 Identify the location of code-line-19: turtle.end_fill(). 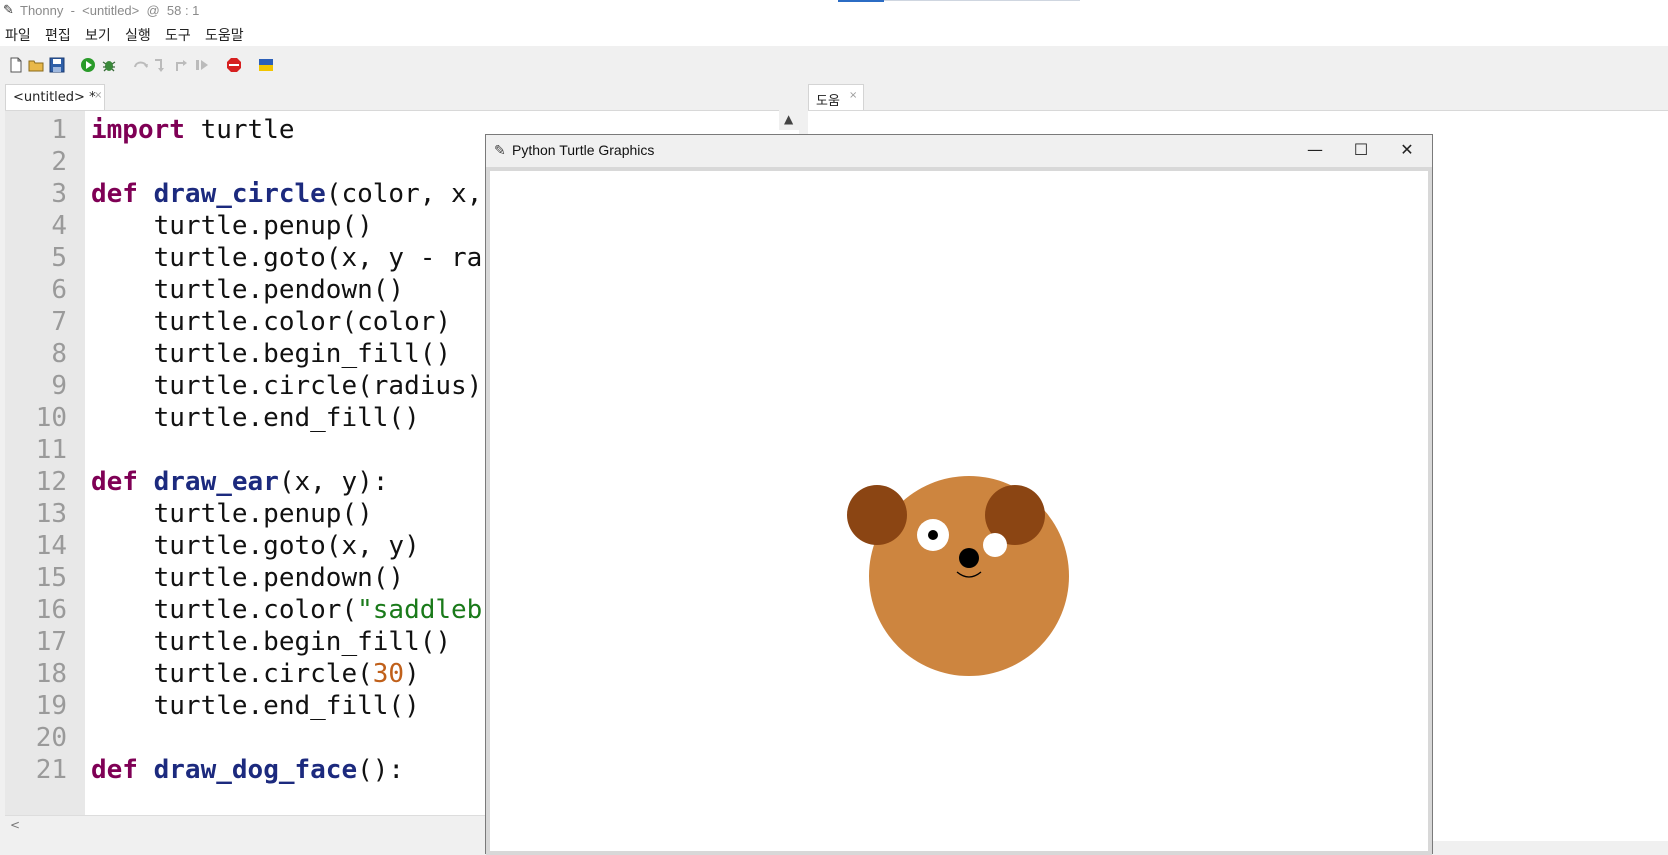
(255, 706).